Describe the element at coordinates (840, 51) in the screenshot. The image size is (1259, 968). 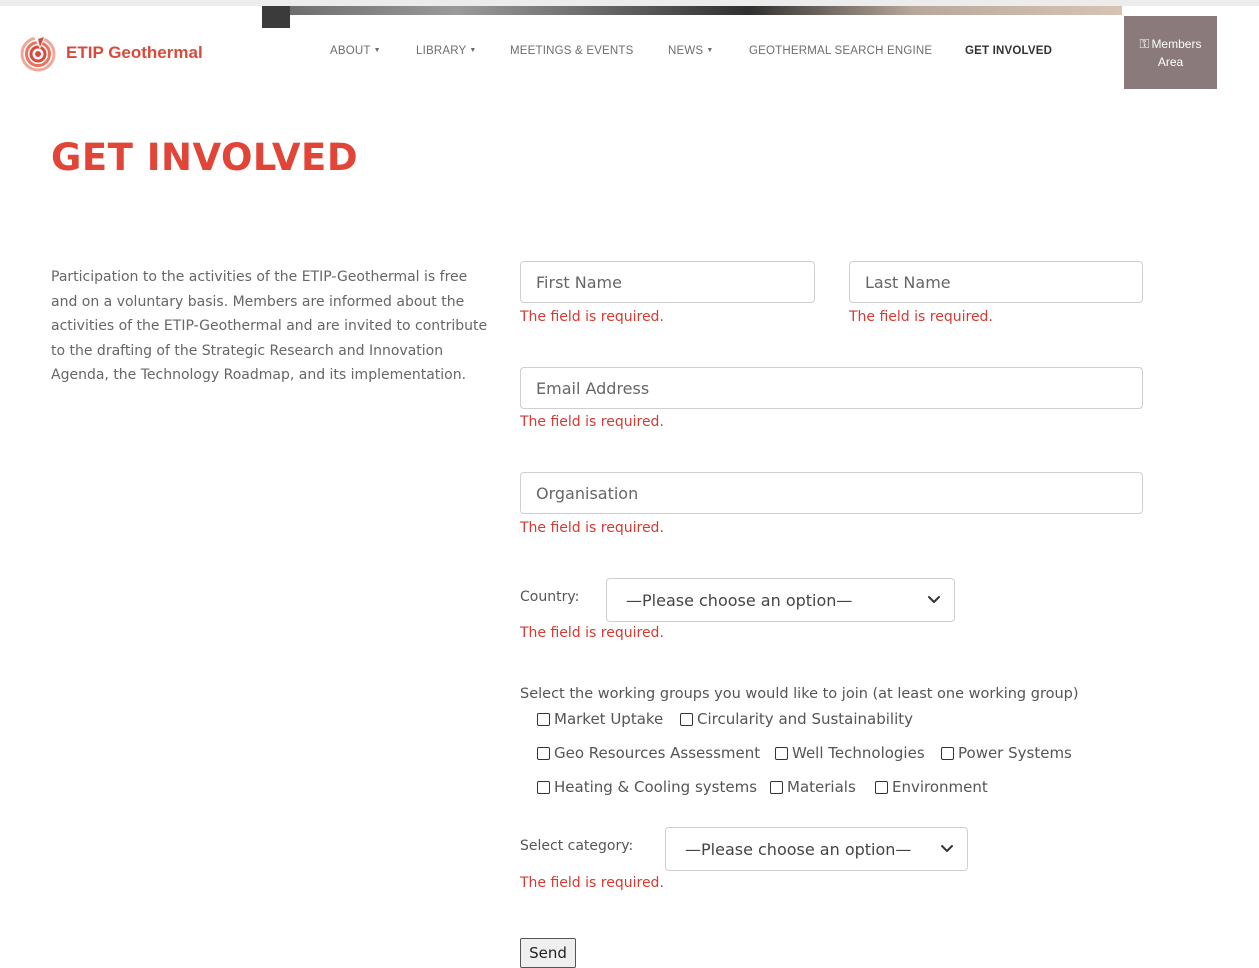
I see `nav-geothermal-search-engine: GEOTHERMAL SEARCH ENGINE` at that location.